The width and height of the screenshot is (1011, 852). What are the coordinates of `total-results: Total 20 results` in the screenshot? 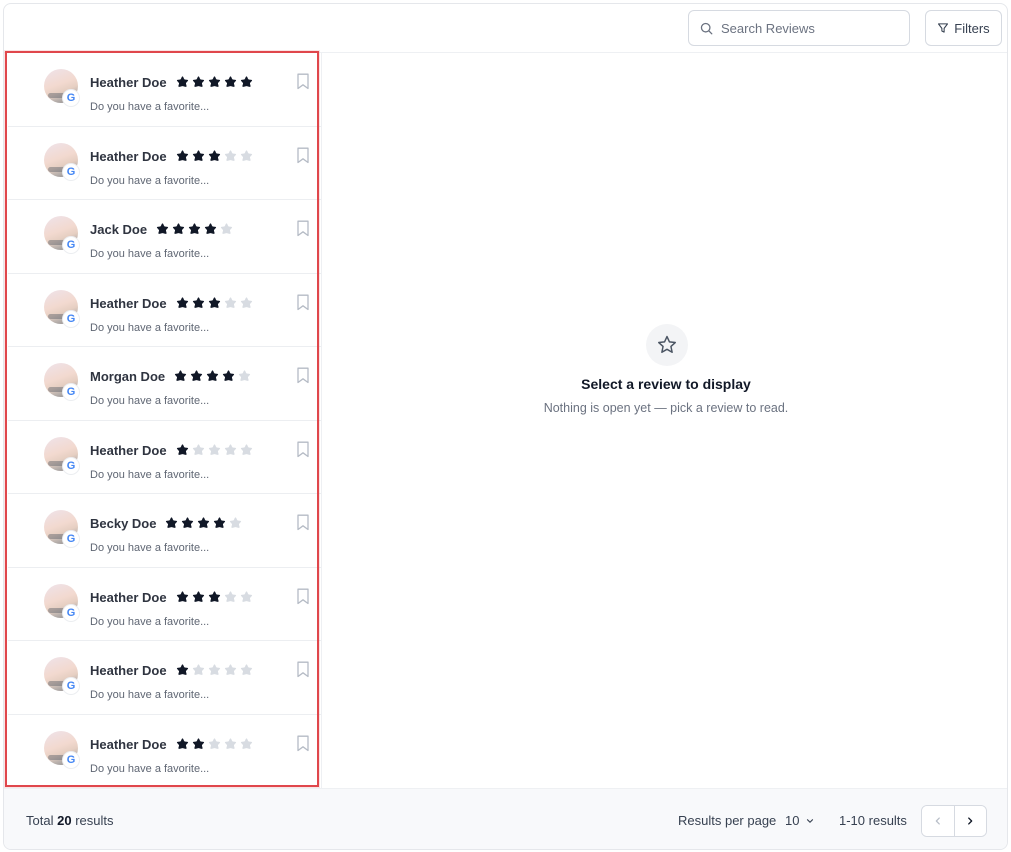 It's located at (69, 820).